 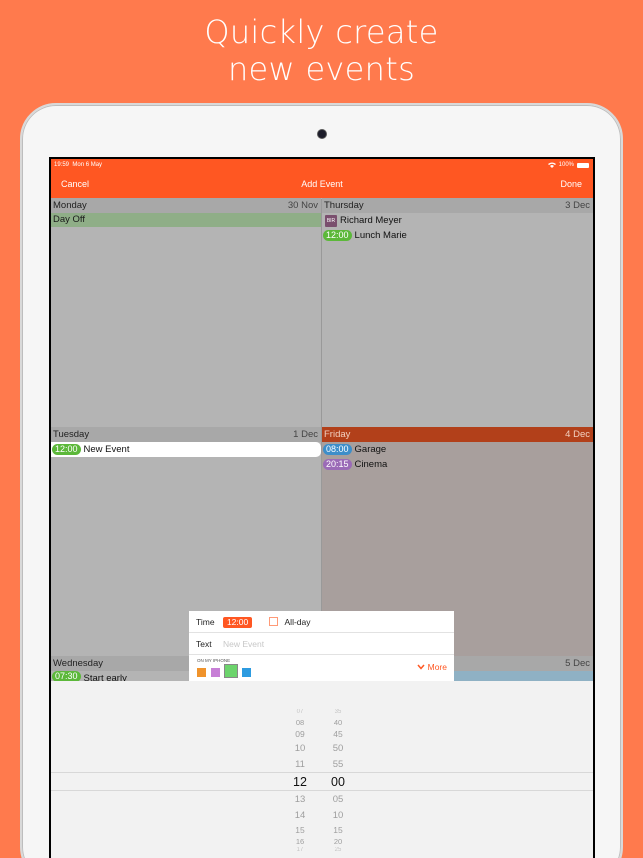 What do you see at coordinates (338, 748) in the screenshot?
I see `minute-option: 50` at bounding box center [338, 748].